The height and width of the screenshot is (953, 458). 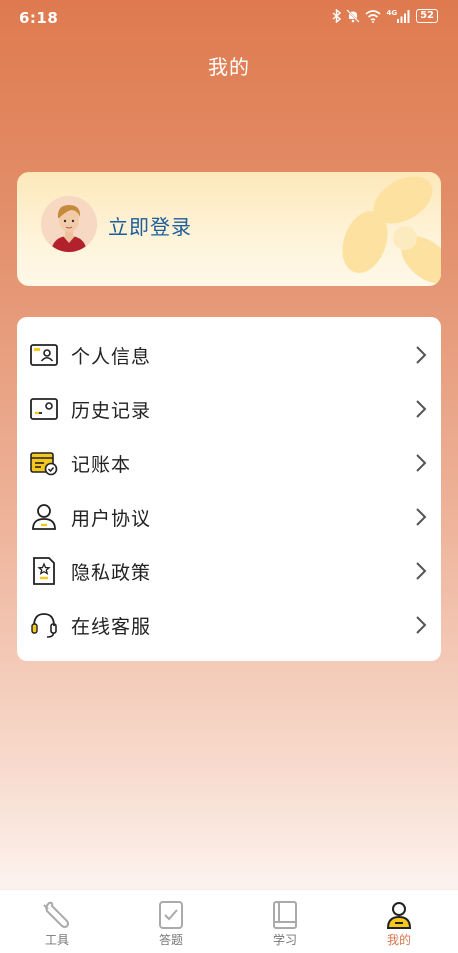 What do you see at coordinates (353, 16) in the screenshot?
I see `mute-icon` at bounding box center [353, 16].